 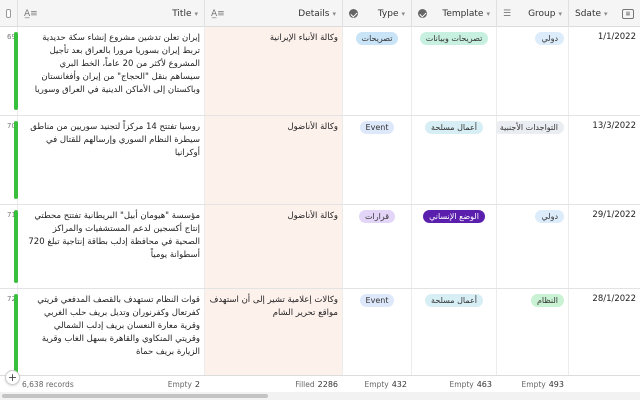 I want to click on title-summary-label: Empty, so click(x=179, y=384).